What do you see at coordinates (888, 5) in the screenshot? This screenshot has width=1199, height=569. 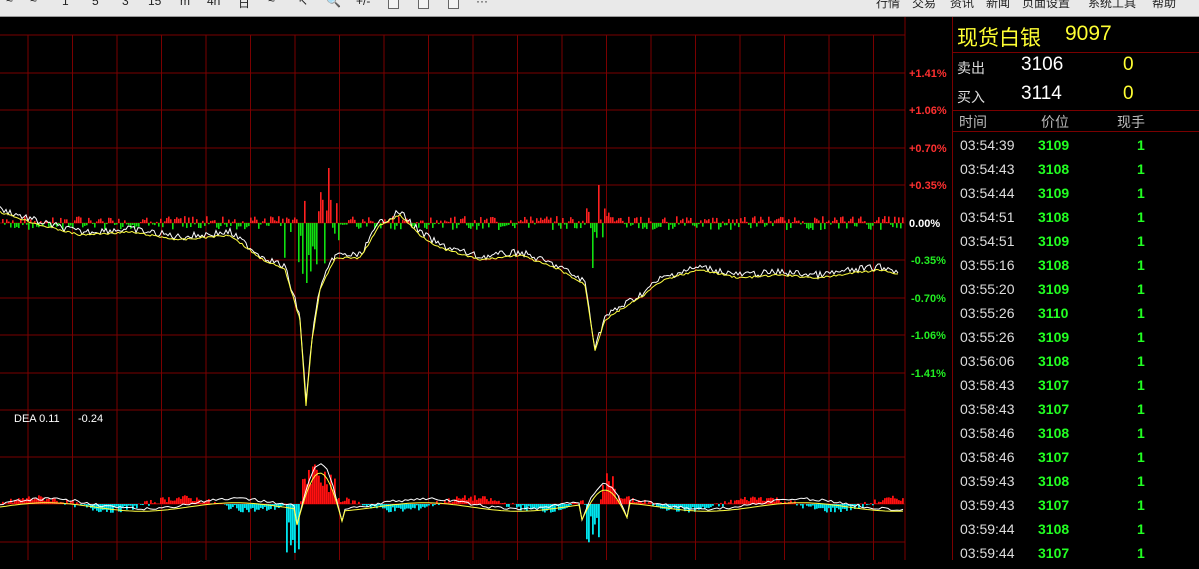 I see `menu-quotes: 行情` at bounding box center [888, 5].